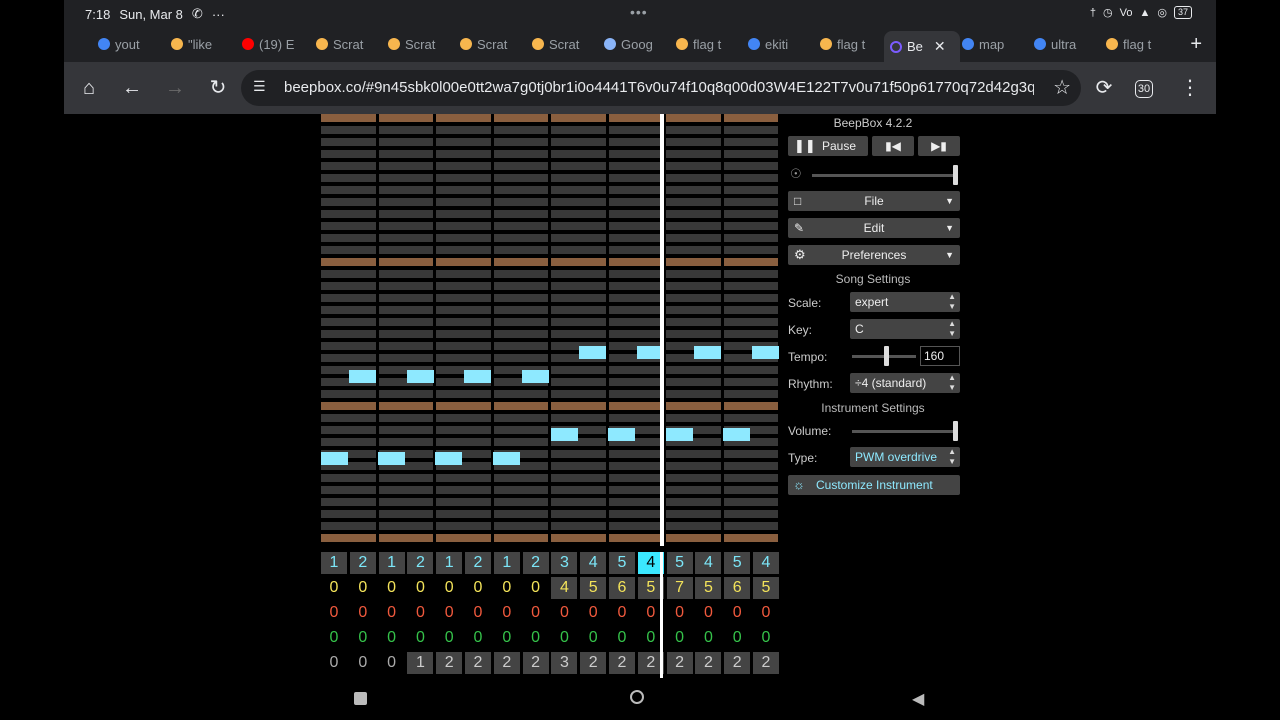  What do you see at coordinates (622, 588) in the screenshot?
I see `track-cell: 6` at bounding box center [622, 588].